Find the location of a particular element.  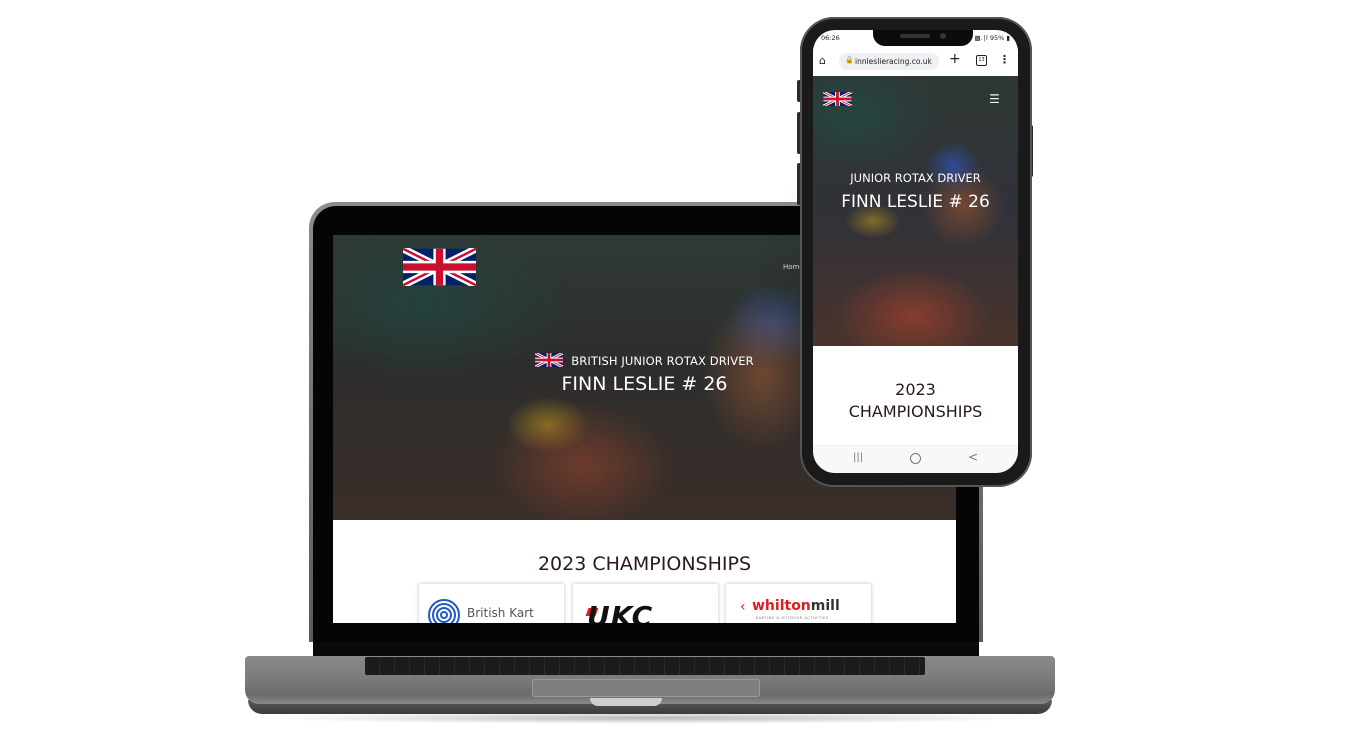

mobile-hero-banner: ☰ JUNIOR ROTAX DRIVER FINN LESLIE # 26 is located at coordinates (915, 211).